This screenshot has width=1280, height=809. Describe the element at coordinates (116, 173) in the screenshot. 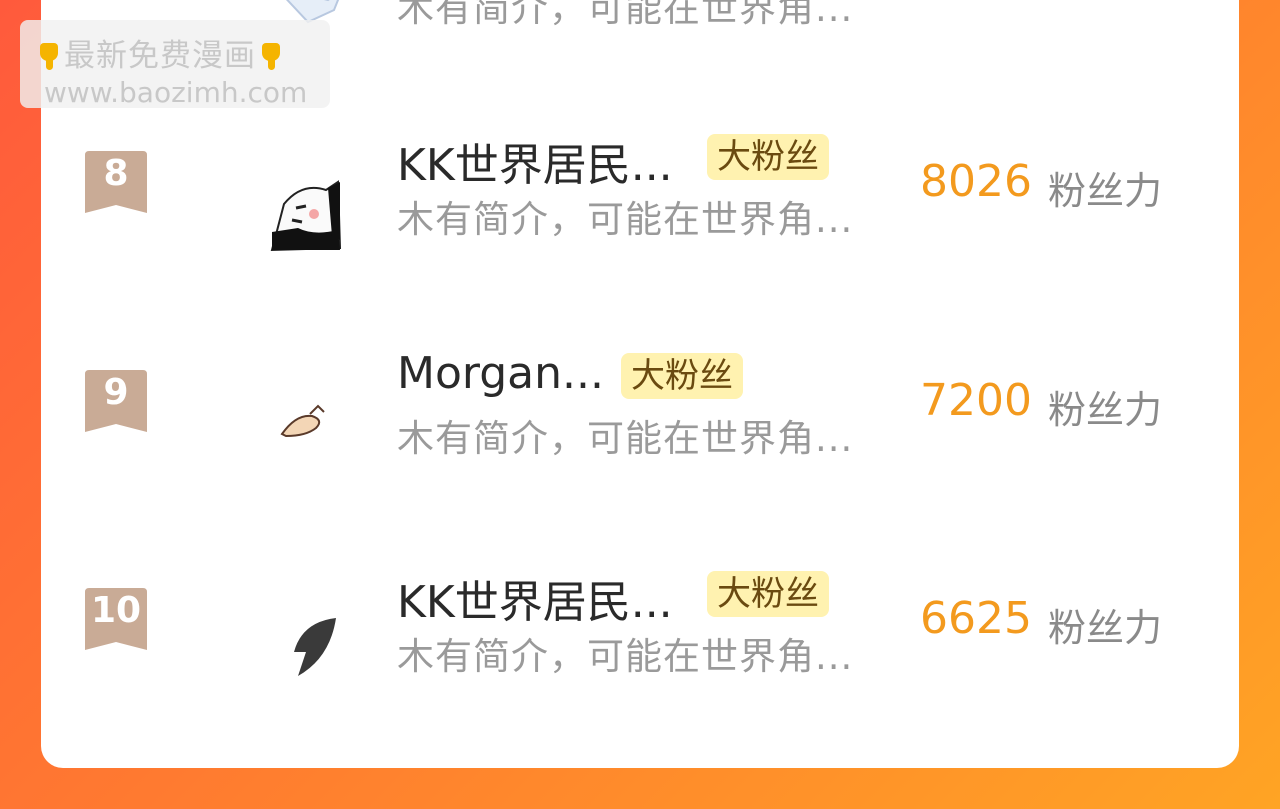

I see `rank-number: 8` at that location.